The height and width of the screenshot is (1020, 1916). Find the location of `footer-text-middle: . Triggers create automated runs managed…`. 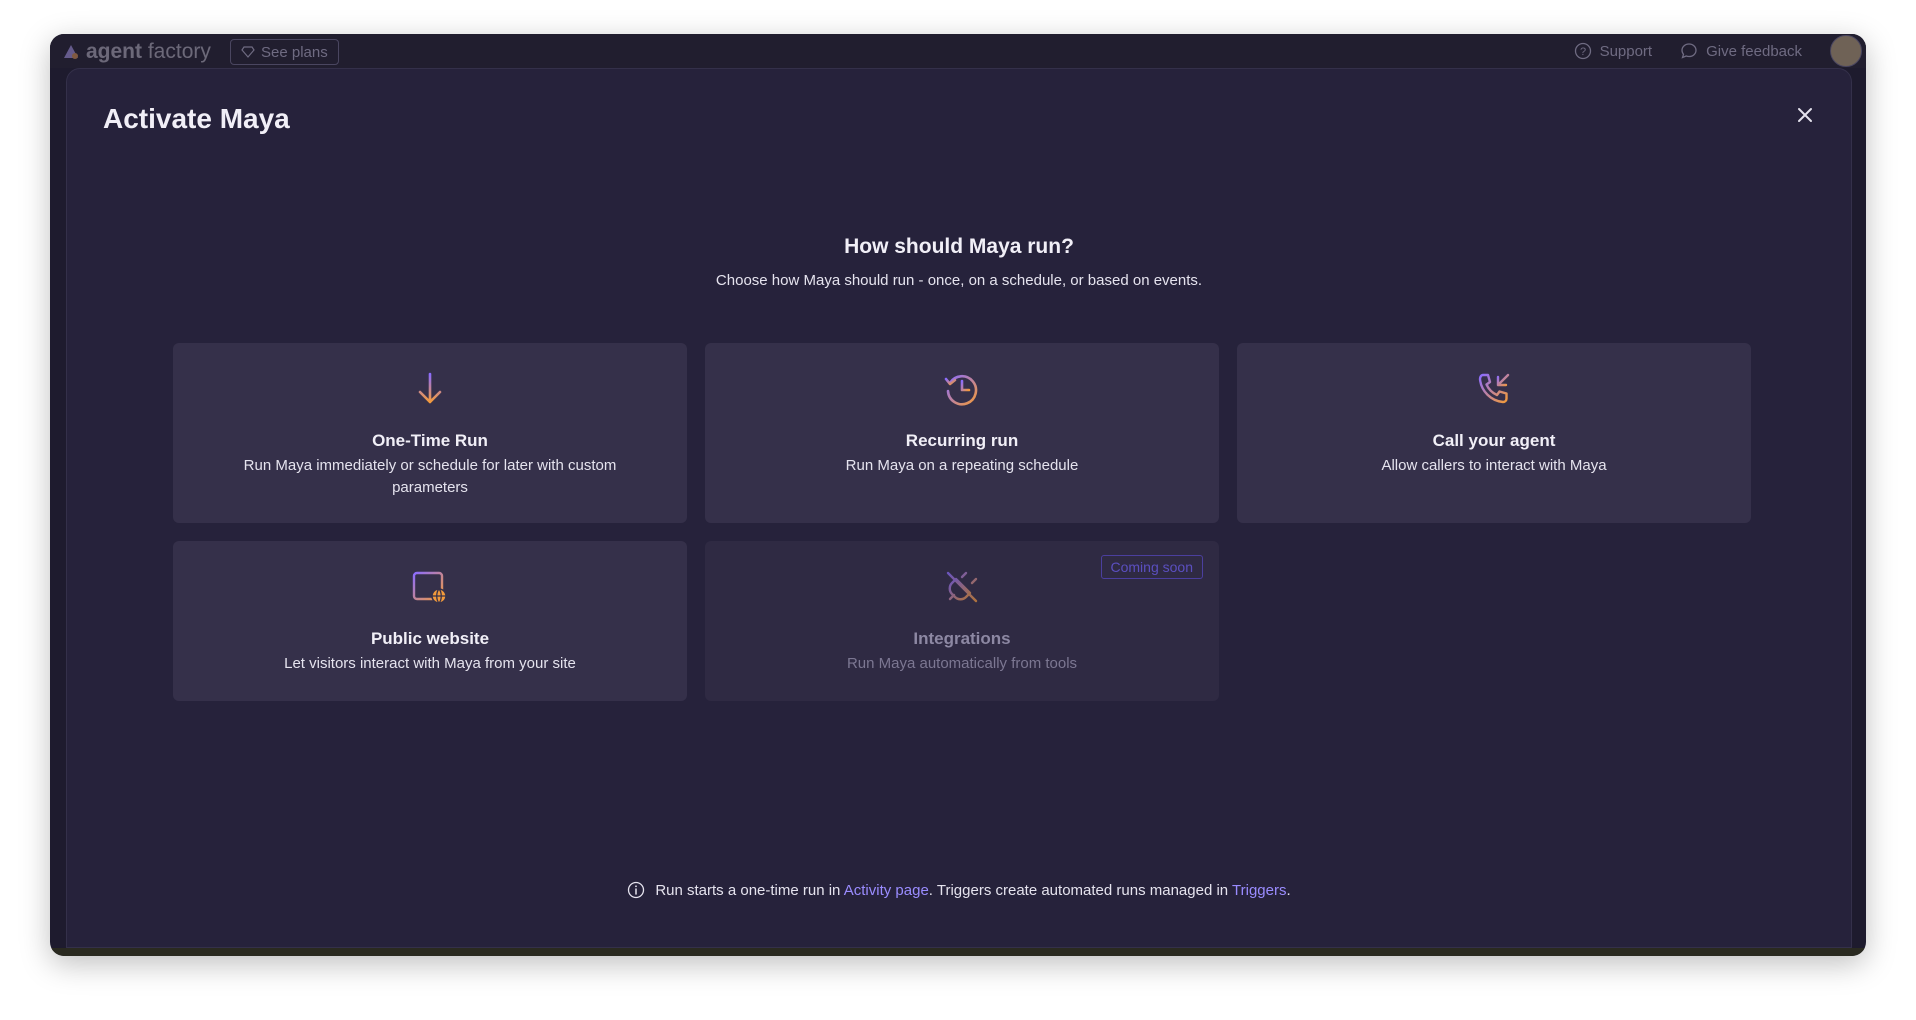

footer-text-middle: . Triggers create automated runs managed… is located at coordinates (1080, 890).